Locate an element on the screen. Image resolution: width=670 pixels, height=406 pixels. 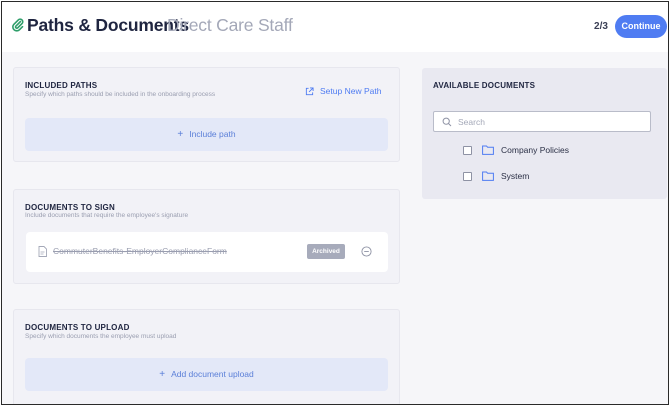
external-link-icon is located at coordinates (309, 90).